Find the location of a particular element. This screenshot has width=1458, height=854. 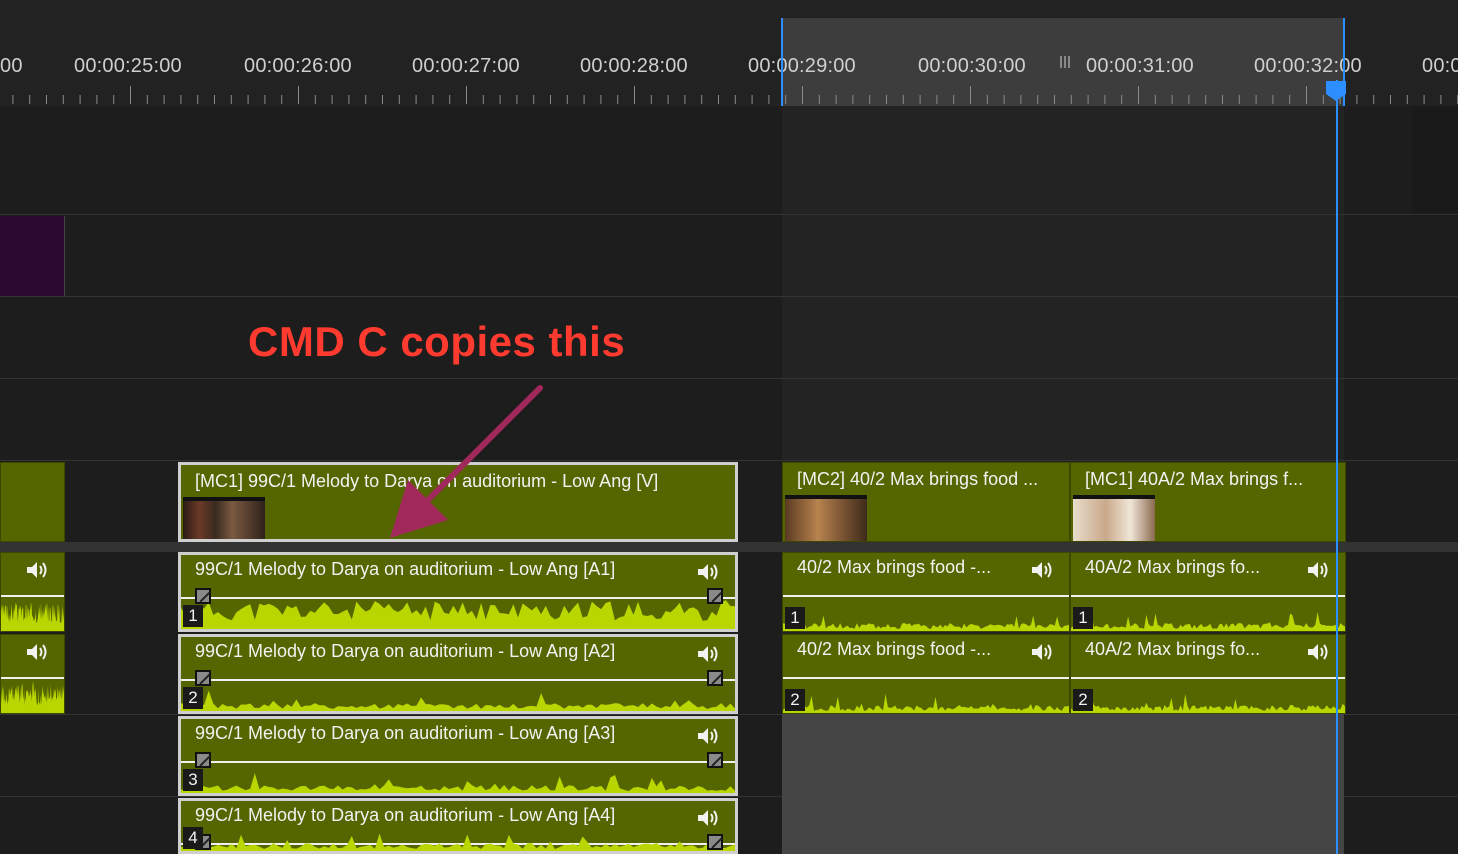

ruler-timecode: 00:00:29:00 is located at coordinates (802, 66).